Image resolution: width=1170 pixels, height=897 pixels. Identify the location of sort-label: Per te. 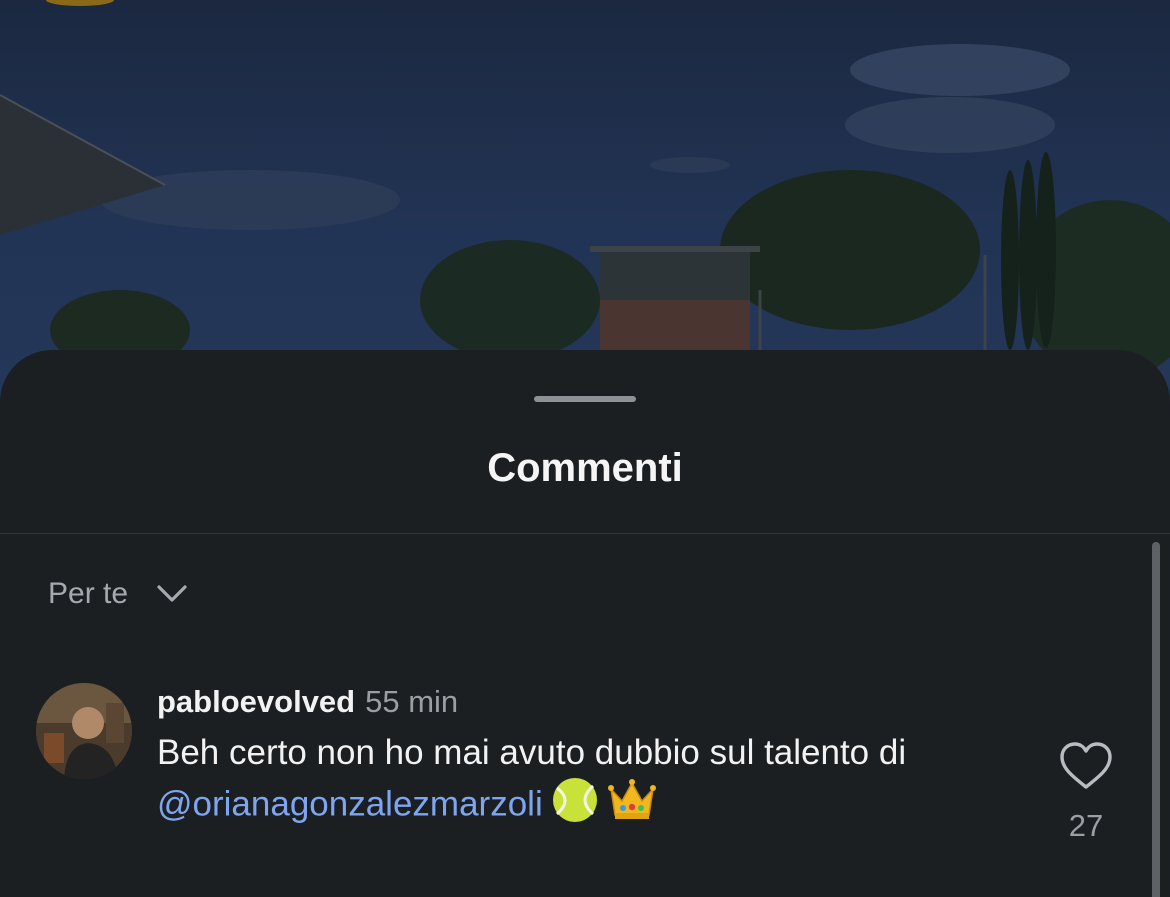
(88, 593).